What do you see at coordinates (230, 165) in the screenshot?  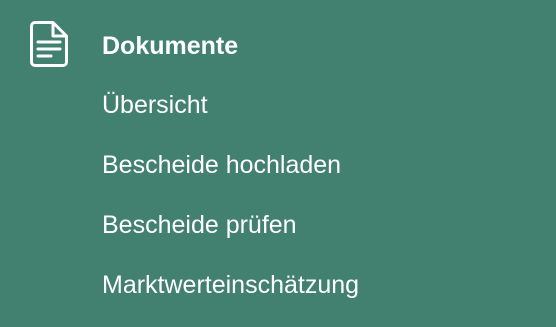 I see `nav-item-bescheide-hochladen: Bescheide hochladen` at bounding box center [230, 165].